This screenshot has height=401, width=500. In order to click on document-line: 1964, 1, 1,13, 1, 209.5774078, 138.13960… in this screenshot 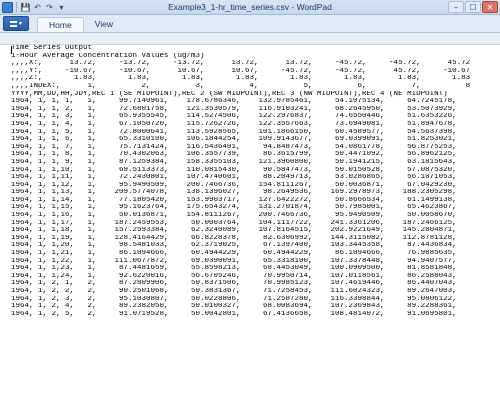, I will do `click(234, 193)`.